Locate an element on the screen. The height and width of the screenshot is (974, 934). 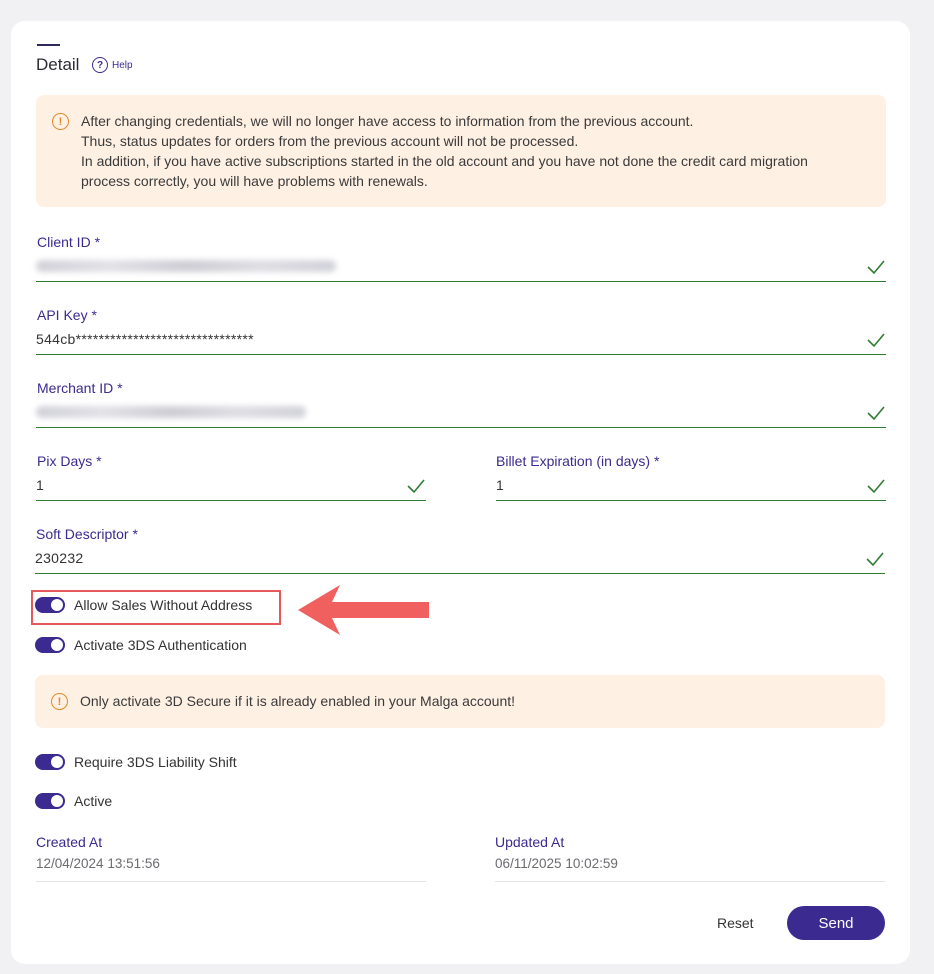
toggle-allow-sales-without-address: Allow Sales Without Address is located at coordinates (143, 605).